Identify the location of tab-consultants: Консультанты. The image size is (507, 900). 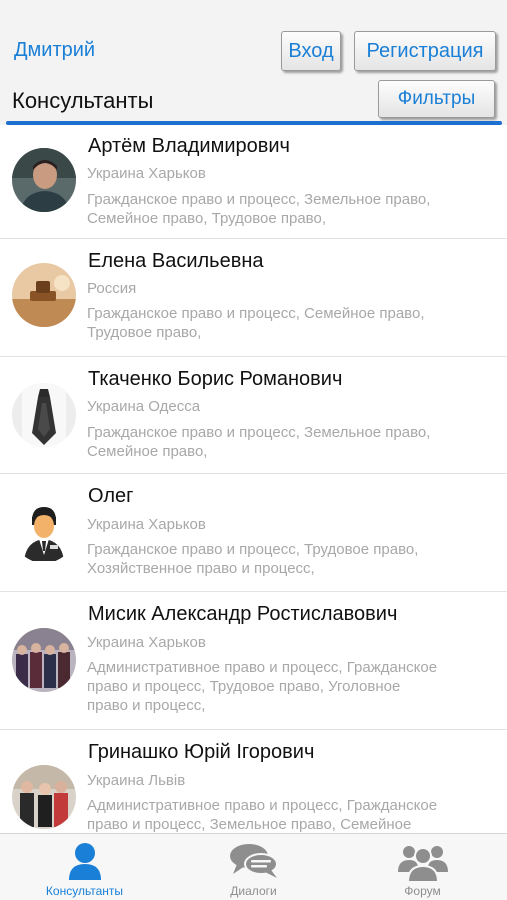
(84, 867).